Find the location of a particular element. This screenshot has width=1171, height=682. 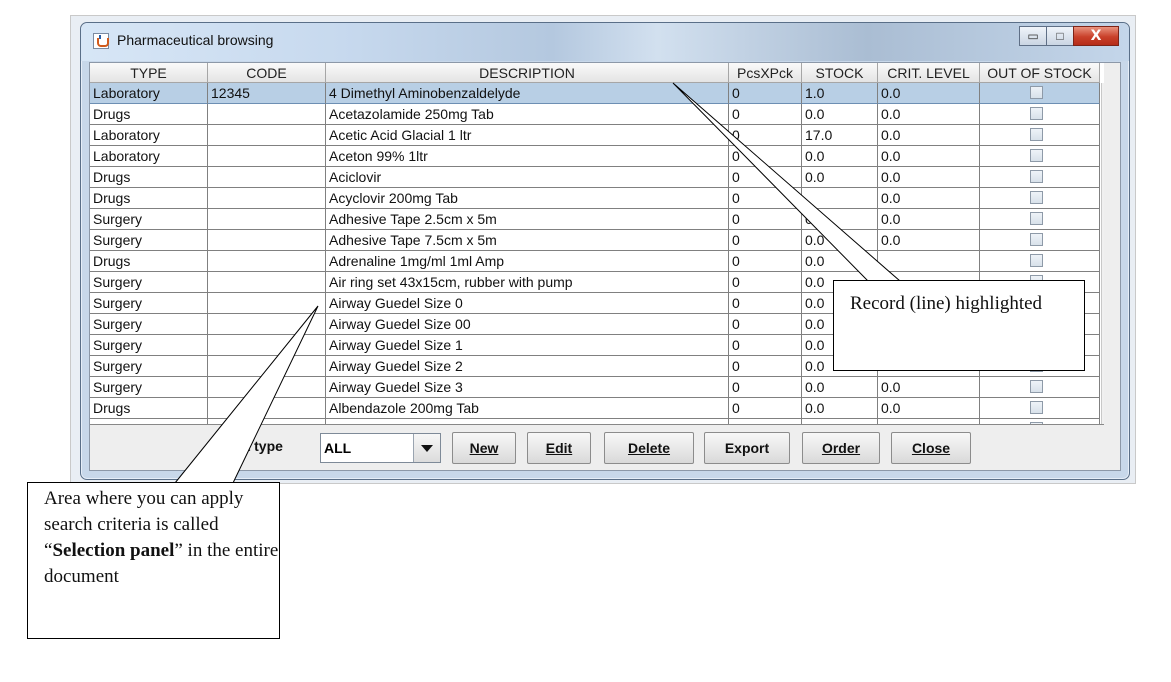

delete-button: Delete is located at coordinates (649, 448).